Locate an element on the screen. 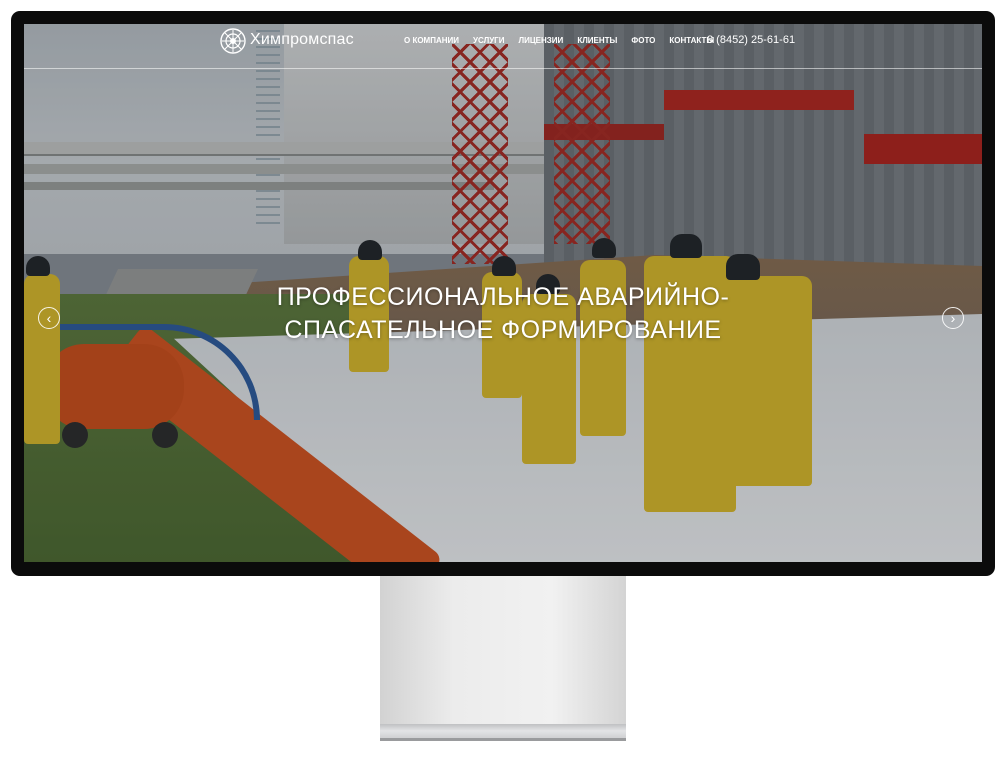  hero-headline-line2: СПАСАТЕЛЬНОЕ ФОРМИРОВАНИЕ is located at coordinates (503, 330).